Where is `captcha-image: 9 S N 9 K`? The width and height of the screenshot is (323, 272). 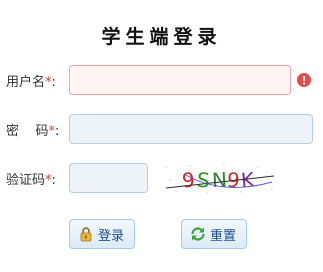
captcha-image: 9 S N 9 K is located at coordinates (221, 179).